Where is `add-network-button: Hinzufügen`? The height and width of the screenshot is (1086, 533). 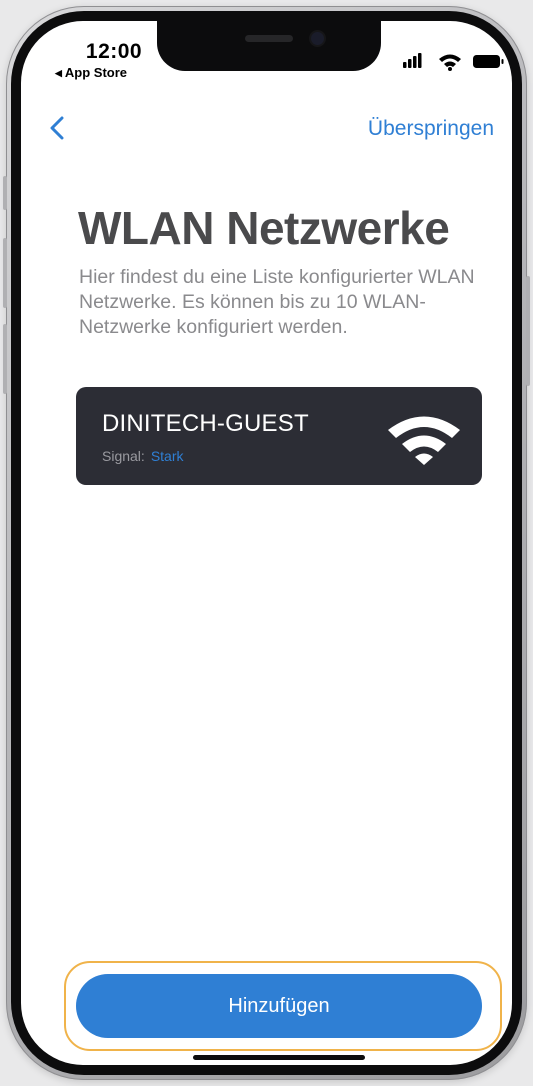
add-network-button: Hinzufügen is located at coordinates (279, 1006).